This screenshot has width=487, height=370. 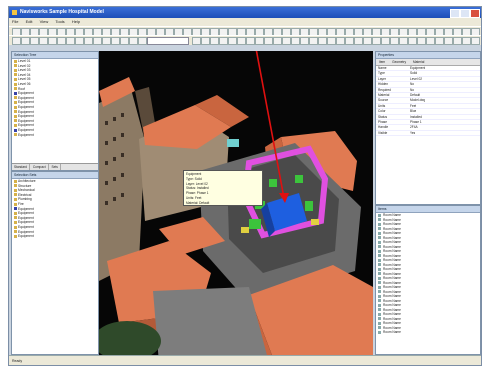 I want to click on tab-compact: Compact, so click(x=40, y=167).